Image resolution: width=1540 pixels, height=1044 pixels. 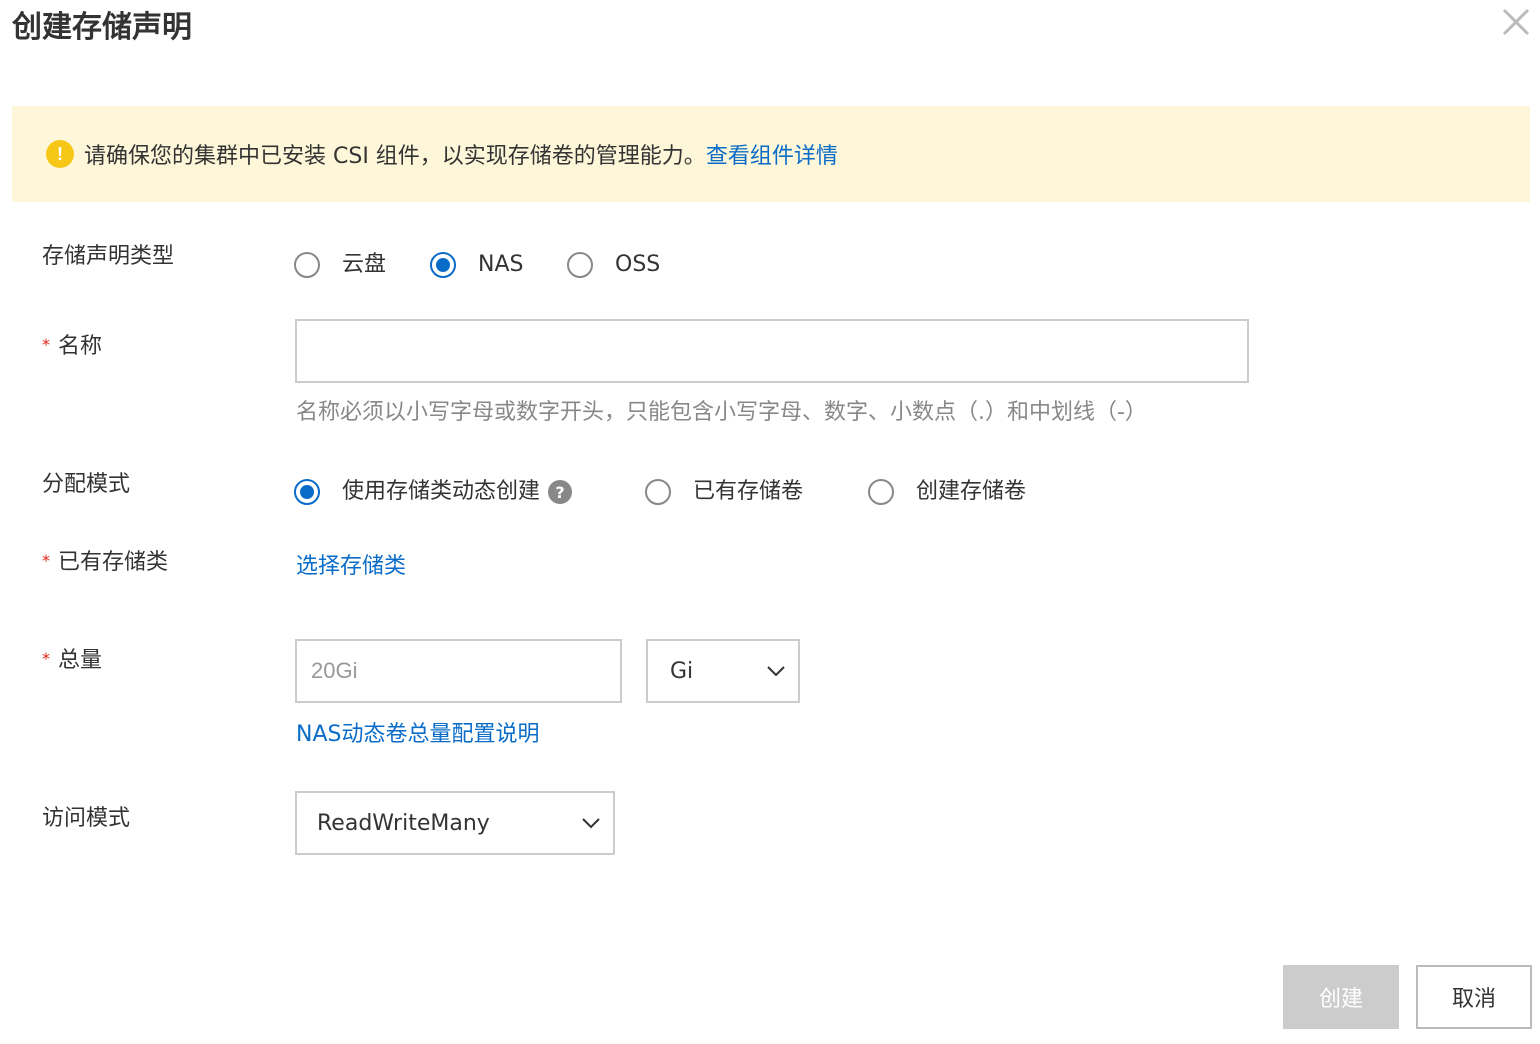 What do you see at coordinates (105, 562) in the screenshot?
I see `storage-class-label: * 已有存储类` at bounding box center [105, 562].